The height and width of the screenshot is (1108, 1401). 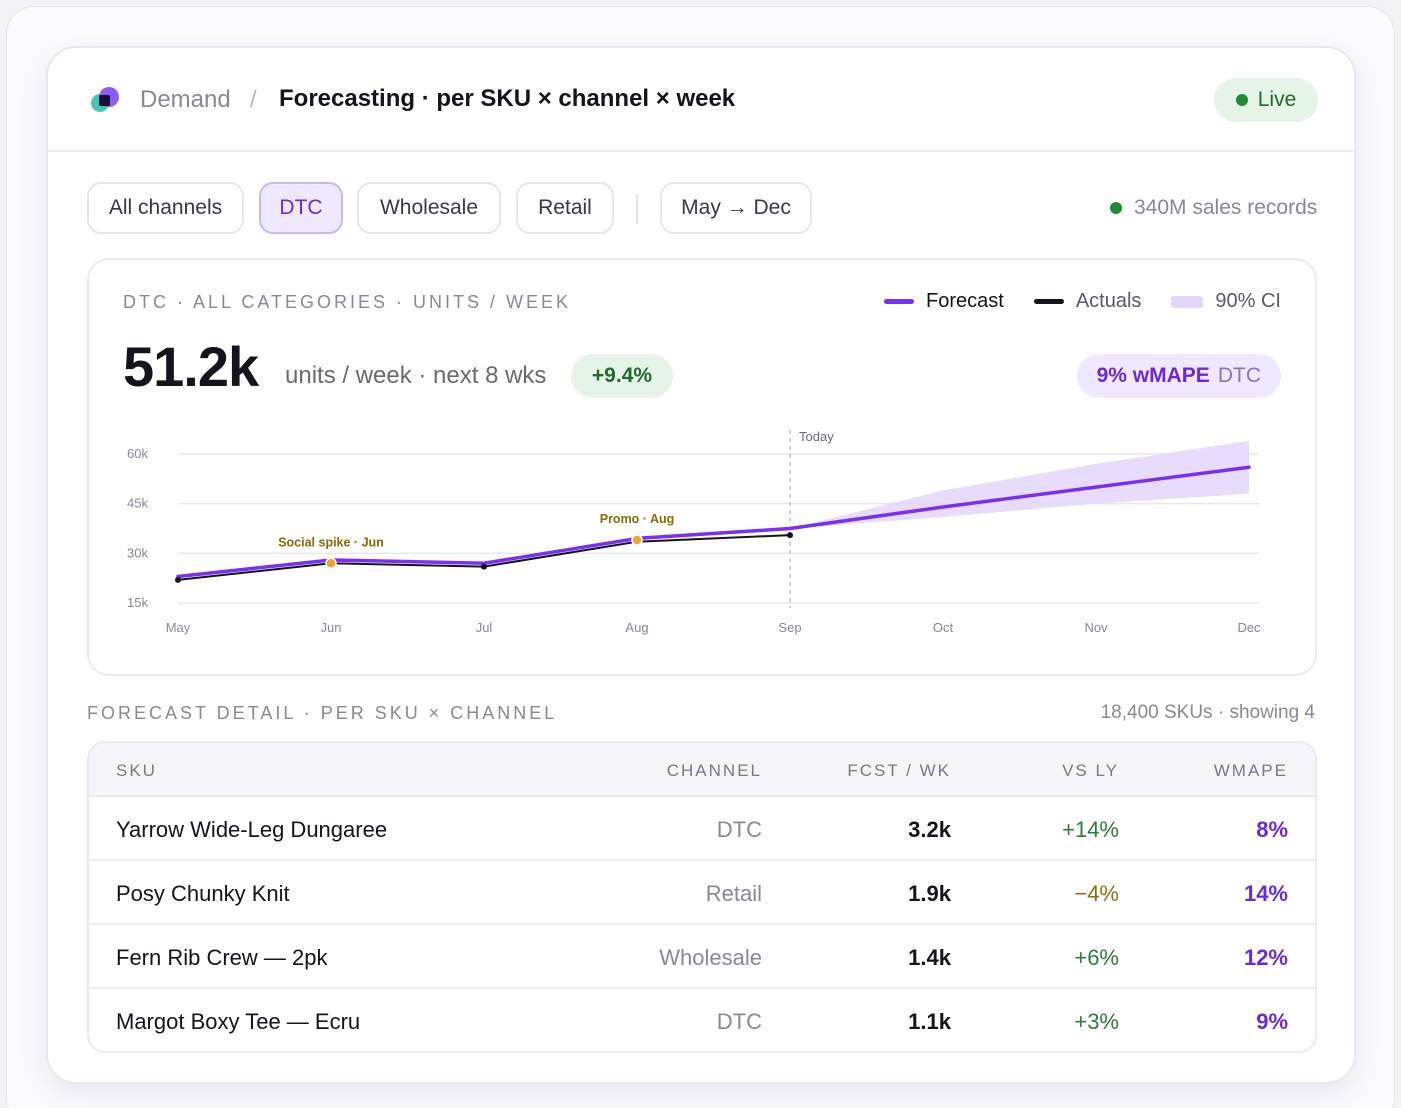 What do you see at coordinates (322, 713) in the screenshot?
I see `table-title: FORECAST DETAIL · PER SKU × CHANNEL` at bounding box center [322, 713].